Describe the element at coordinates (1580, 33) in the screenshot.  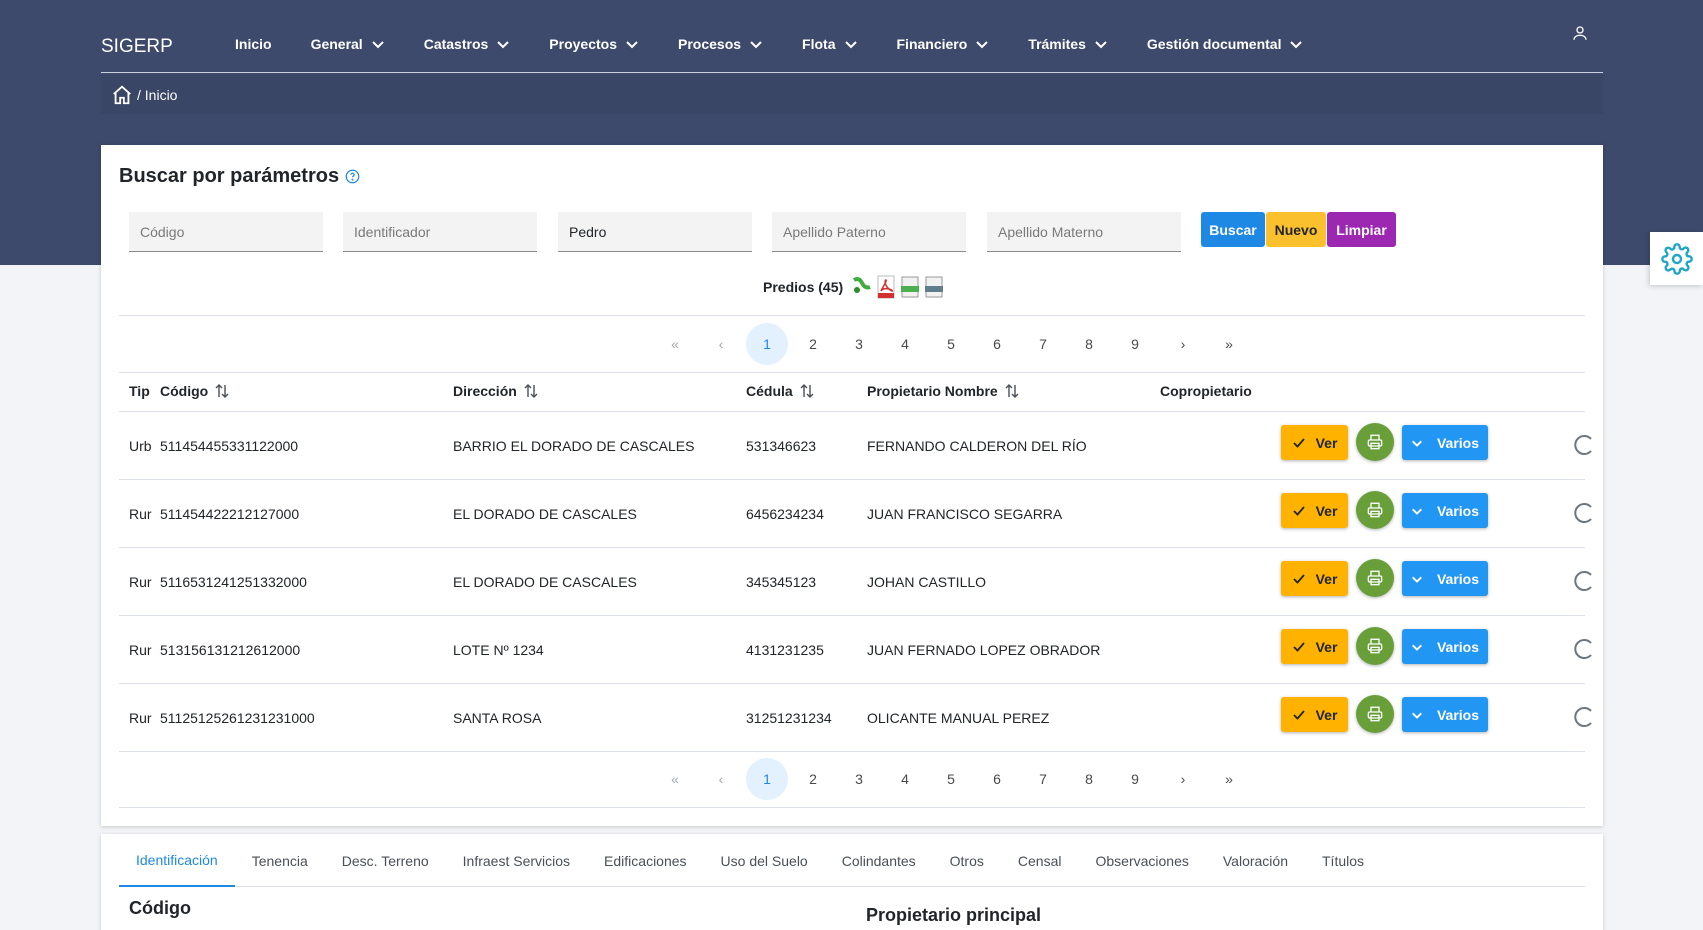
I see `user-icon` at that location.